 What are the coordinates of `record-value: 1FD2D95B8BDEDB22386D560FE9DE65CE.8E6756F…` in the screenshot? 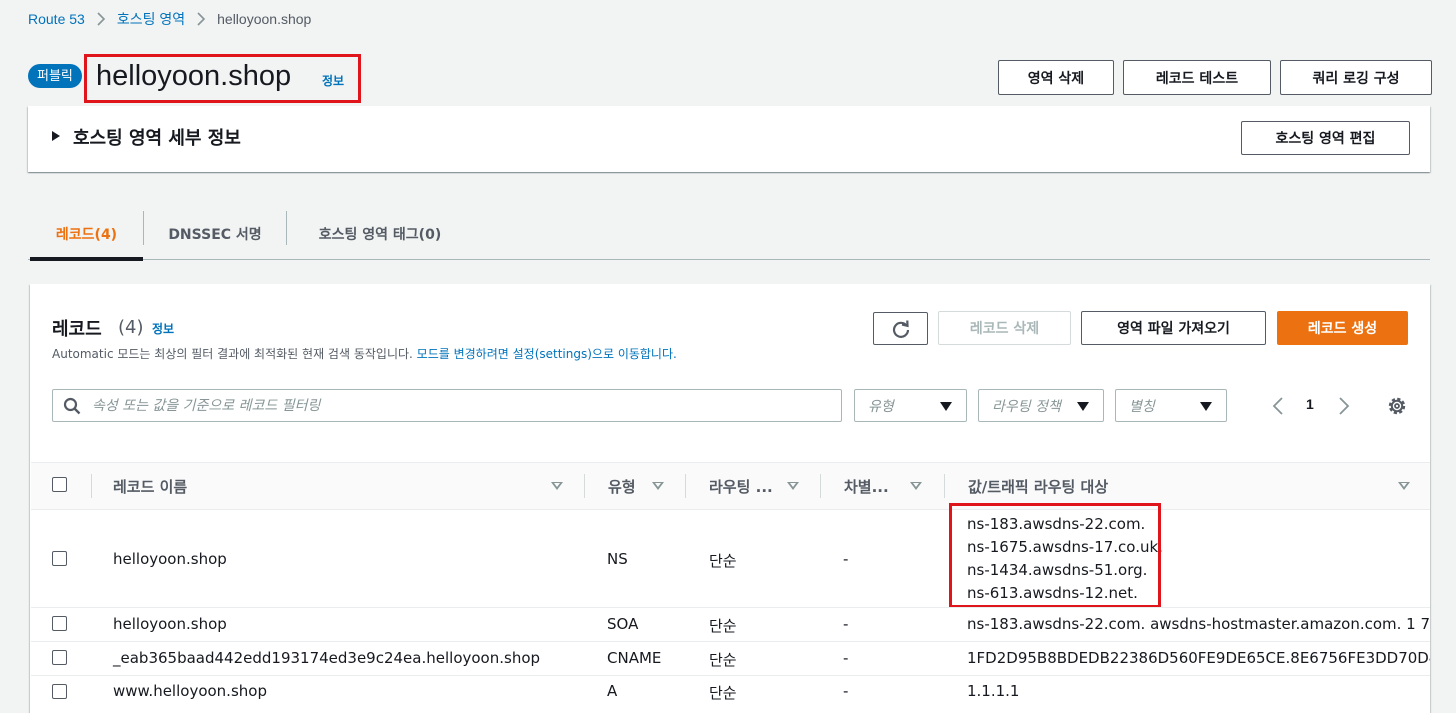 It's located at (1198, 658).